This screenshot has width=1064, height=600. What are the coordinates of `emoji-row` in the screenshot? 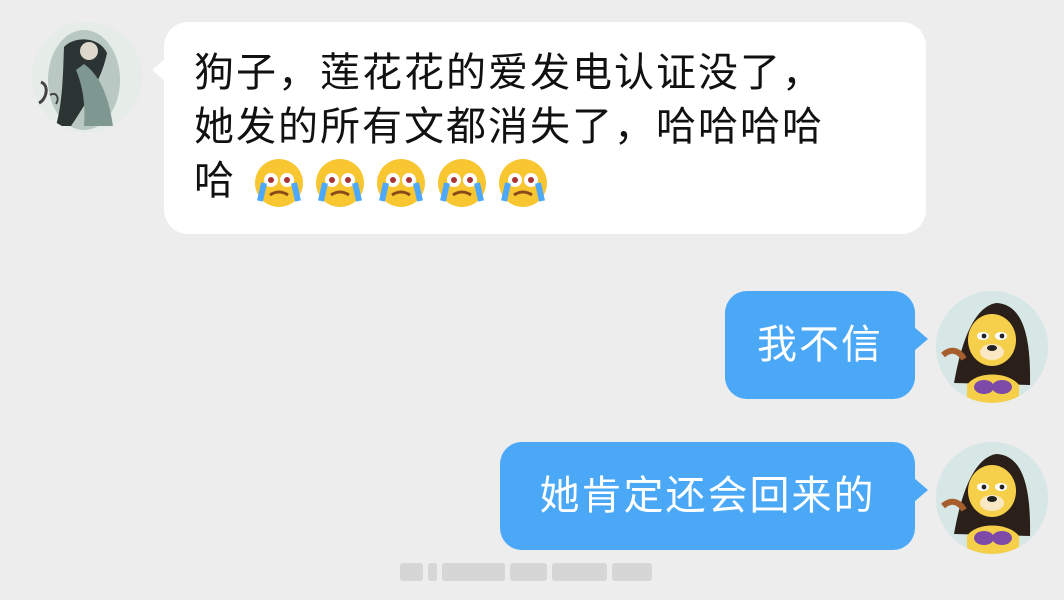 It's located at (401, 183).